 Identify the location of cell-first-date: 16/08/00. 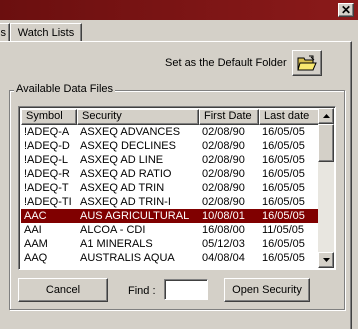
(223, 230).